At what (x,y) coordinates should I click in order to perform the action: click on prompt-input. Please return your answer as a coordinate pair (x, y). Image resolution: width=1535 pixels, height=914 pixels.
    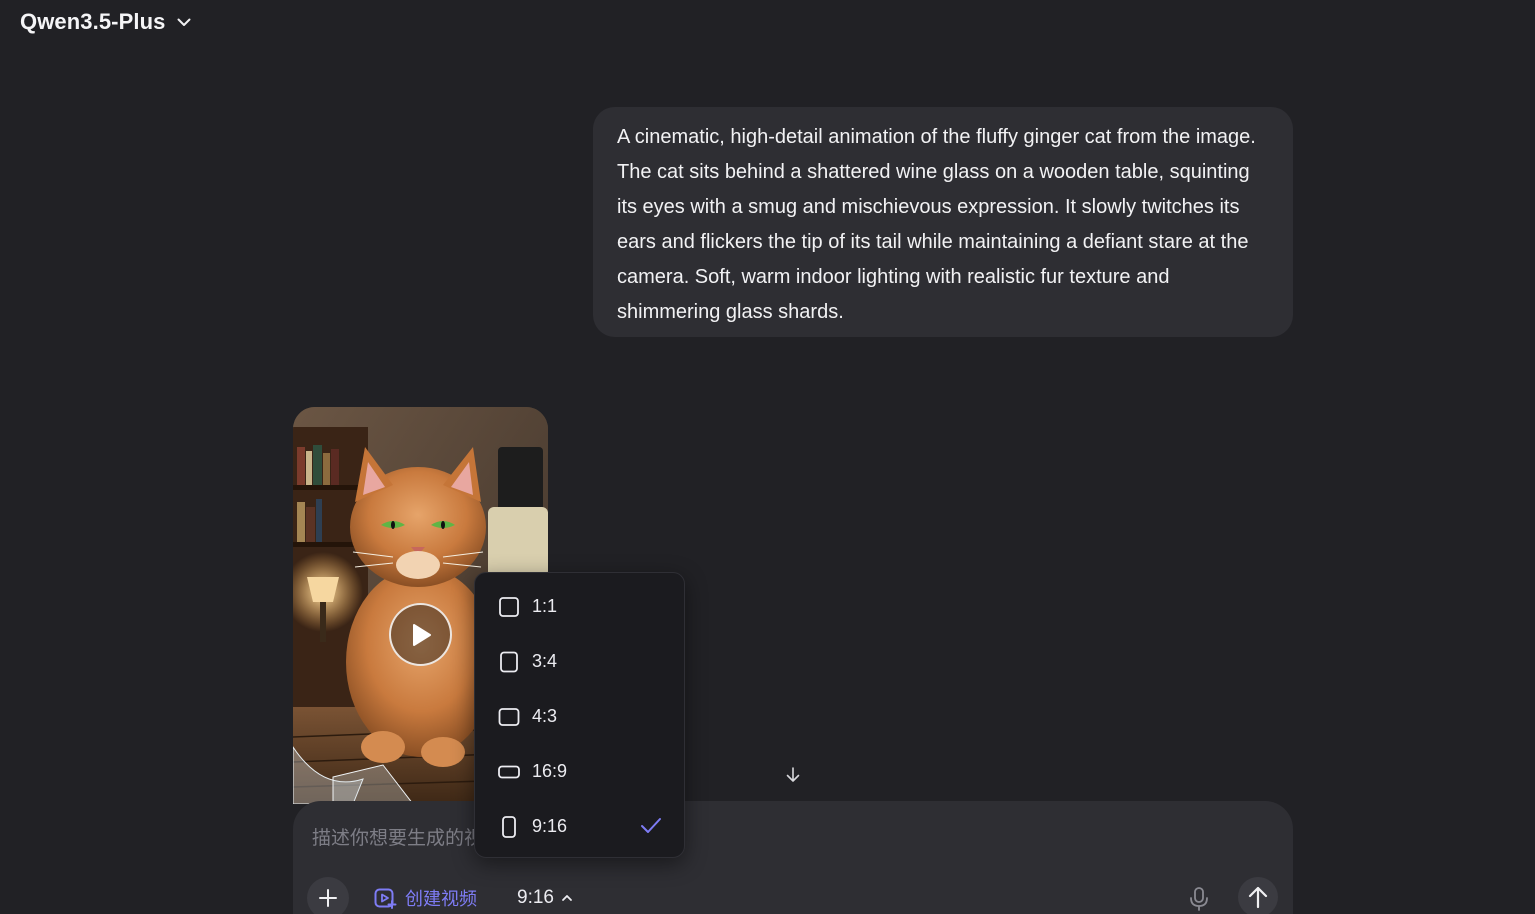
    Looking at the image, I should click on (762, 838).